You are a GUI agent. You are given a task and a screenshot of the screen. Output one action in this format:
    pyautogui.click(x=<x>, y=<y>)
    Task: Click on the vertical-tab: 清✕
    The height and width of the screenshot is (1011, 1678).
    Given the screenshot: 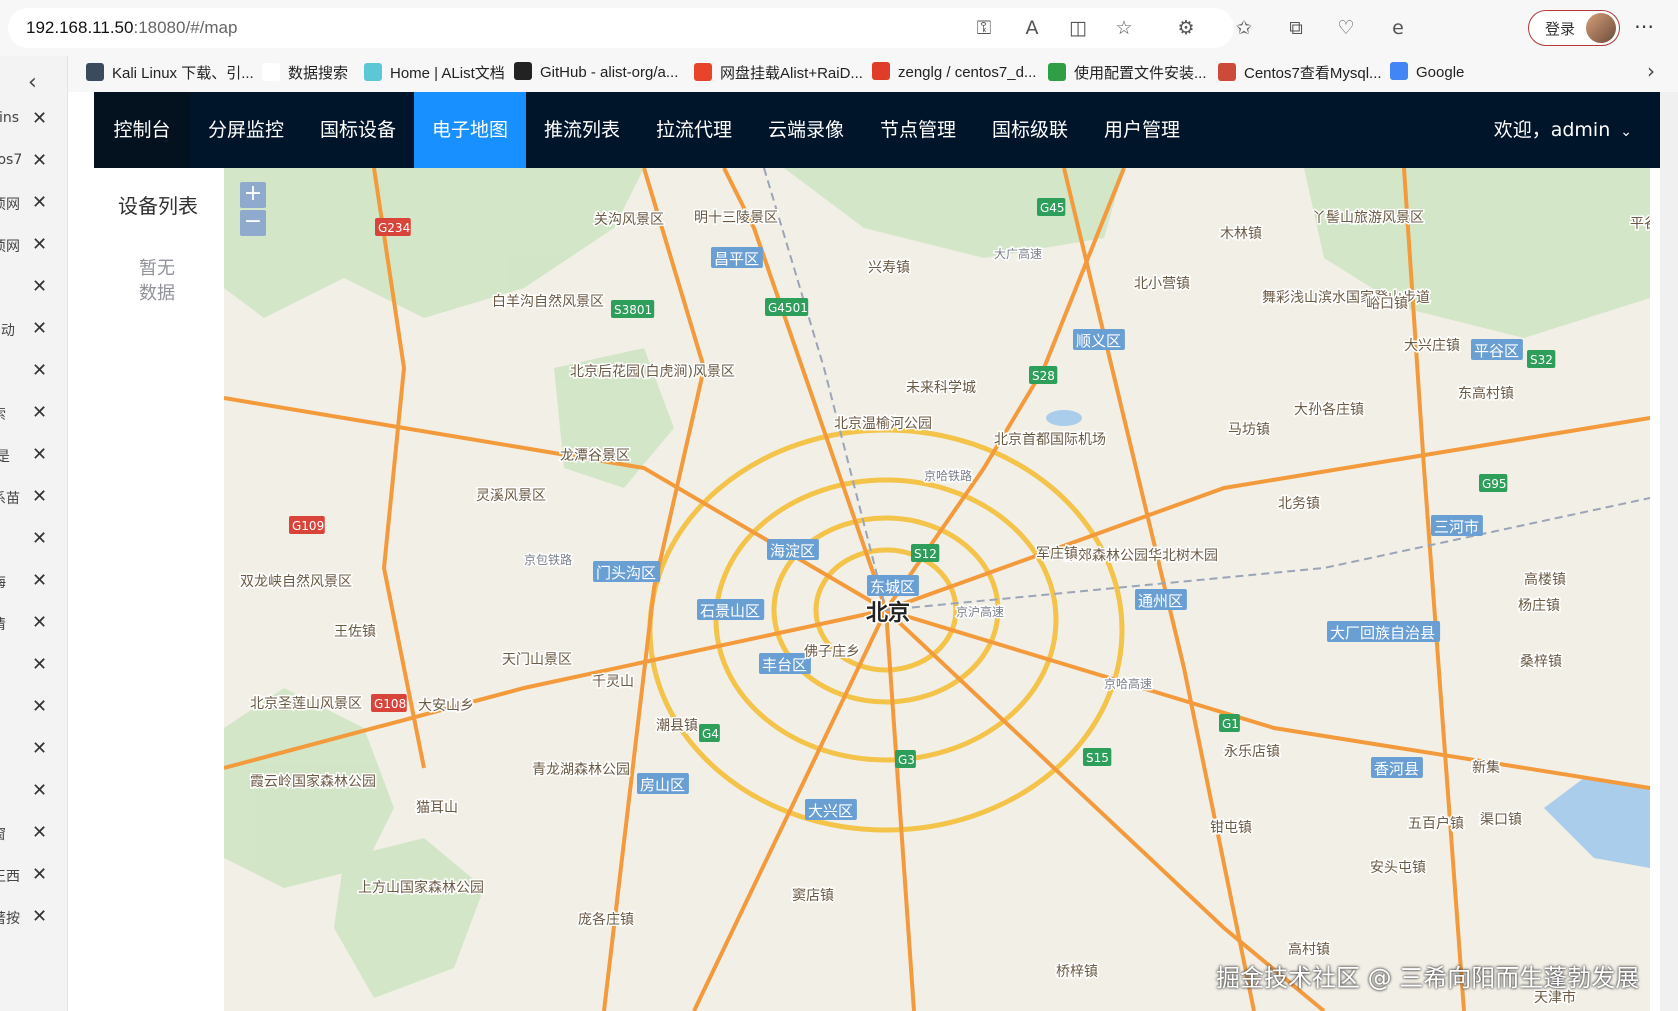 What is the action you would take?
    pyautogui.click(x=33, y=624)
    